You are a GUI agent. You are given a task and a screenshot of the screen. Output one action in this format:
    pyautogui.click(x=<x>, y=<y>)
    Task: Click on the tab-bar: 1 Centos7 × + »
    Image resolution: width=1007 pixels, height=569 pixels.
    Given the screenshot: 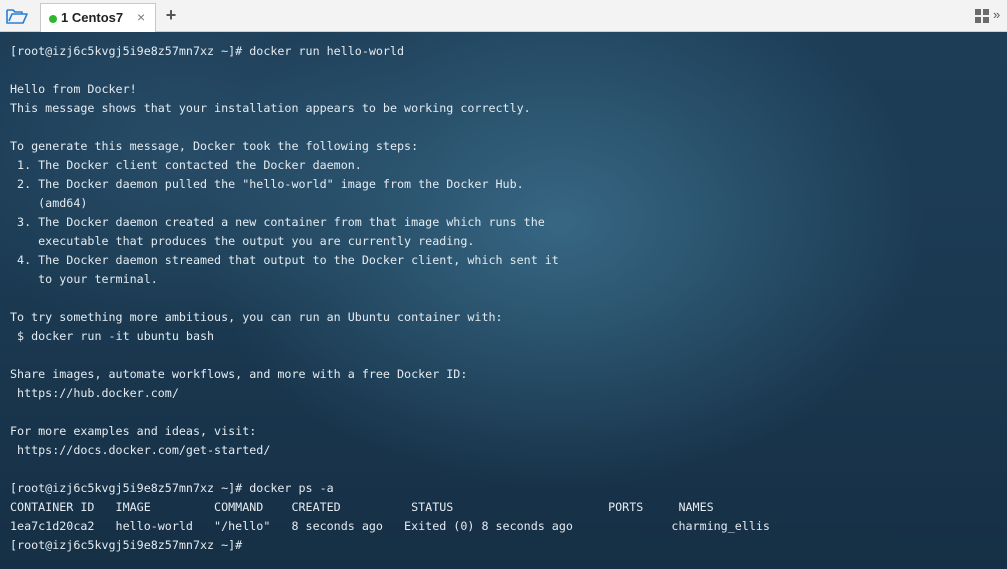 What is the action you would take?
    pyautogui.click(x=503, y=16)
    